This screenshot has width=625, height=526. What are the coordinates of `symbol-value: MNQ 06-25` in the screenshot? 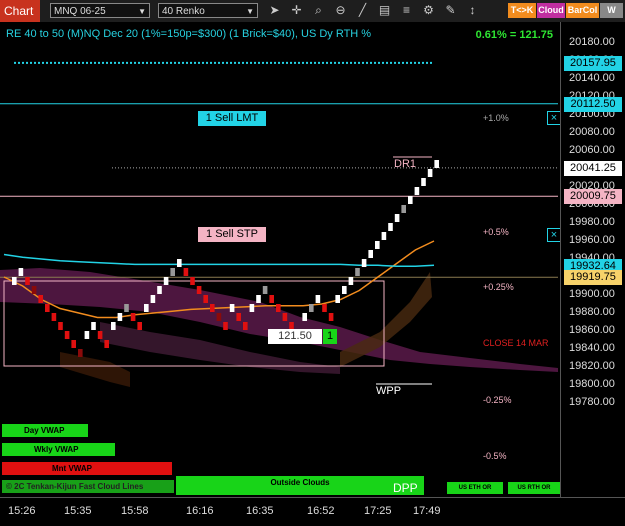 It's located at (80, 11).